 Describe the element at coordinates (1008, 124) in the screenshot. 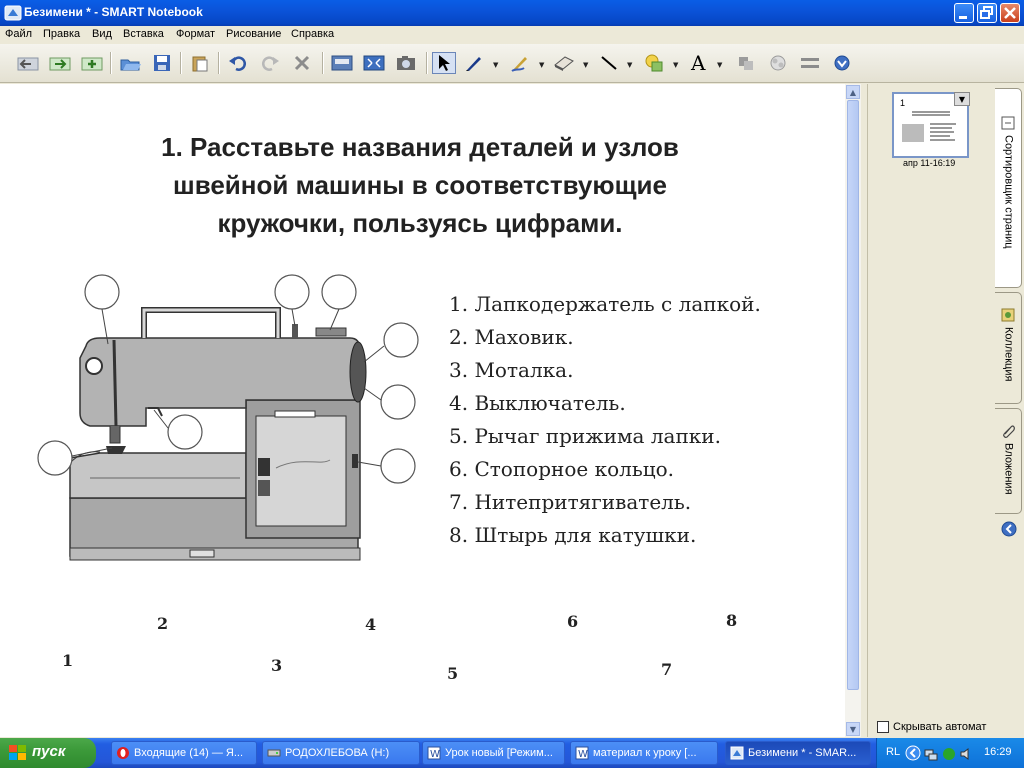

I see `page-sorter-icon` at that location.